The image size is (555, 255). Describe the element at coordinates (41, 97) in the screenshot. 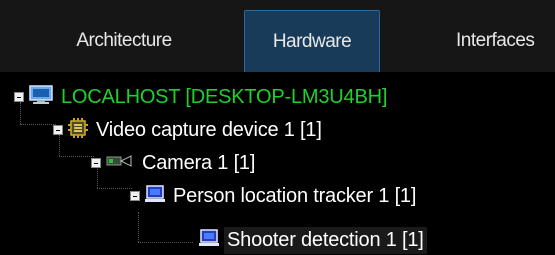

I see `computer-icon` at that location.